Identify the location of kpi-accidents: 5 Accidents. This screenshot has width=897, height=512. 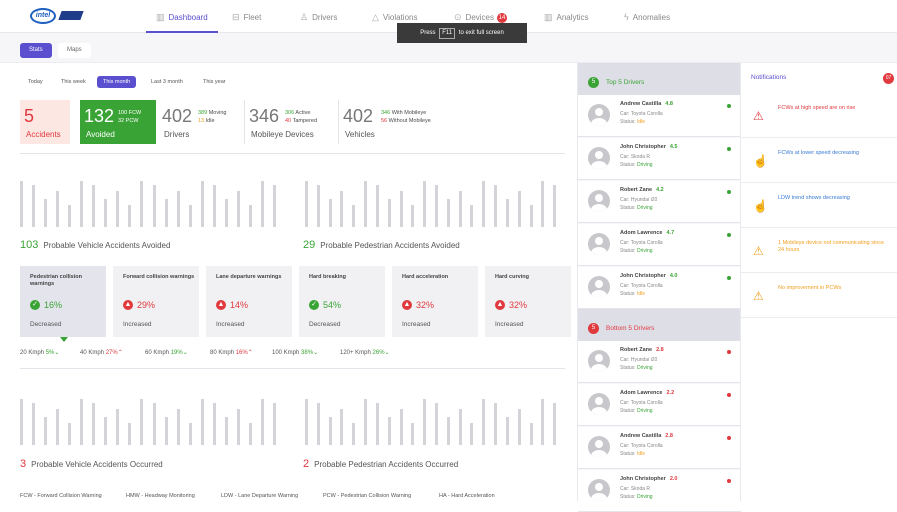
(45, 122).